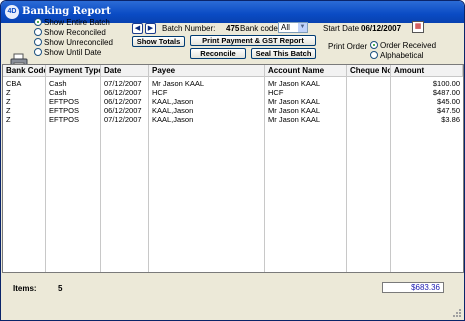  Describe the element at coordinates (233, 92) in the screenshot. I see `table-row: Z Cash 06/12/2007 HCF HCF $487.00` at that location.